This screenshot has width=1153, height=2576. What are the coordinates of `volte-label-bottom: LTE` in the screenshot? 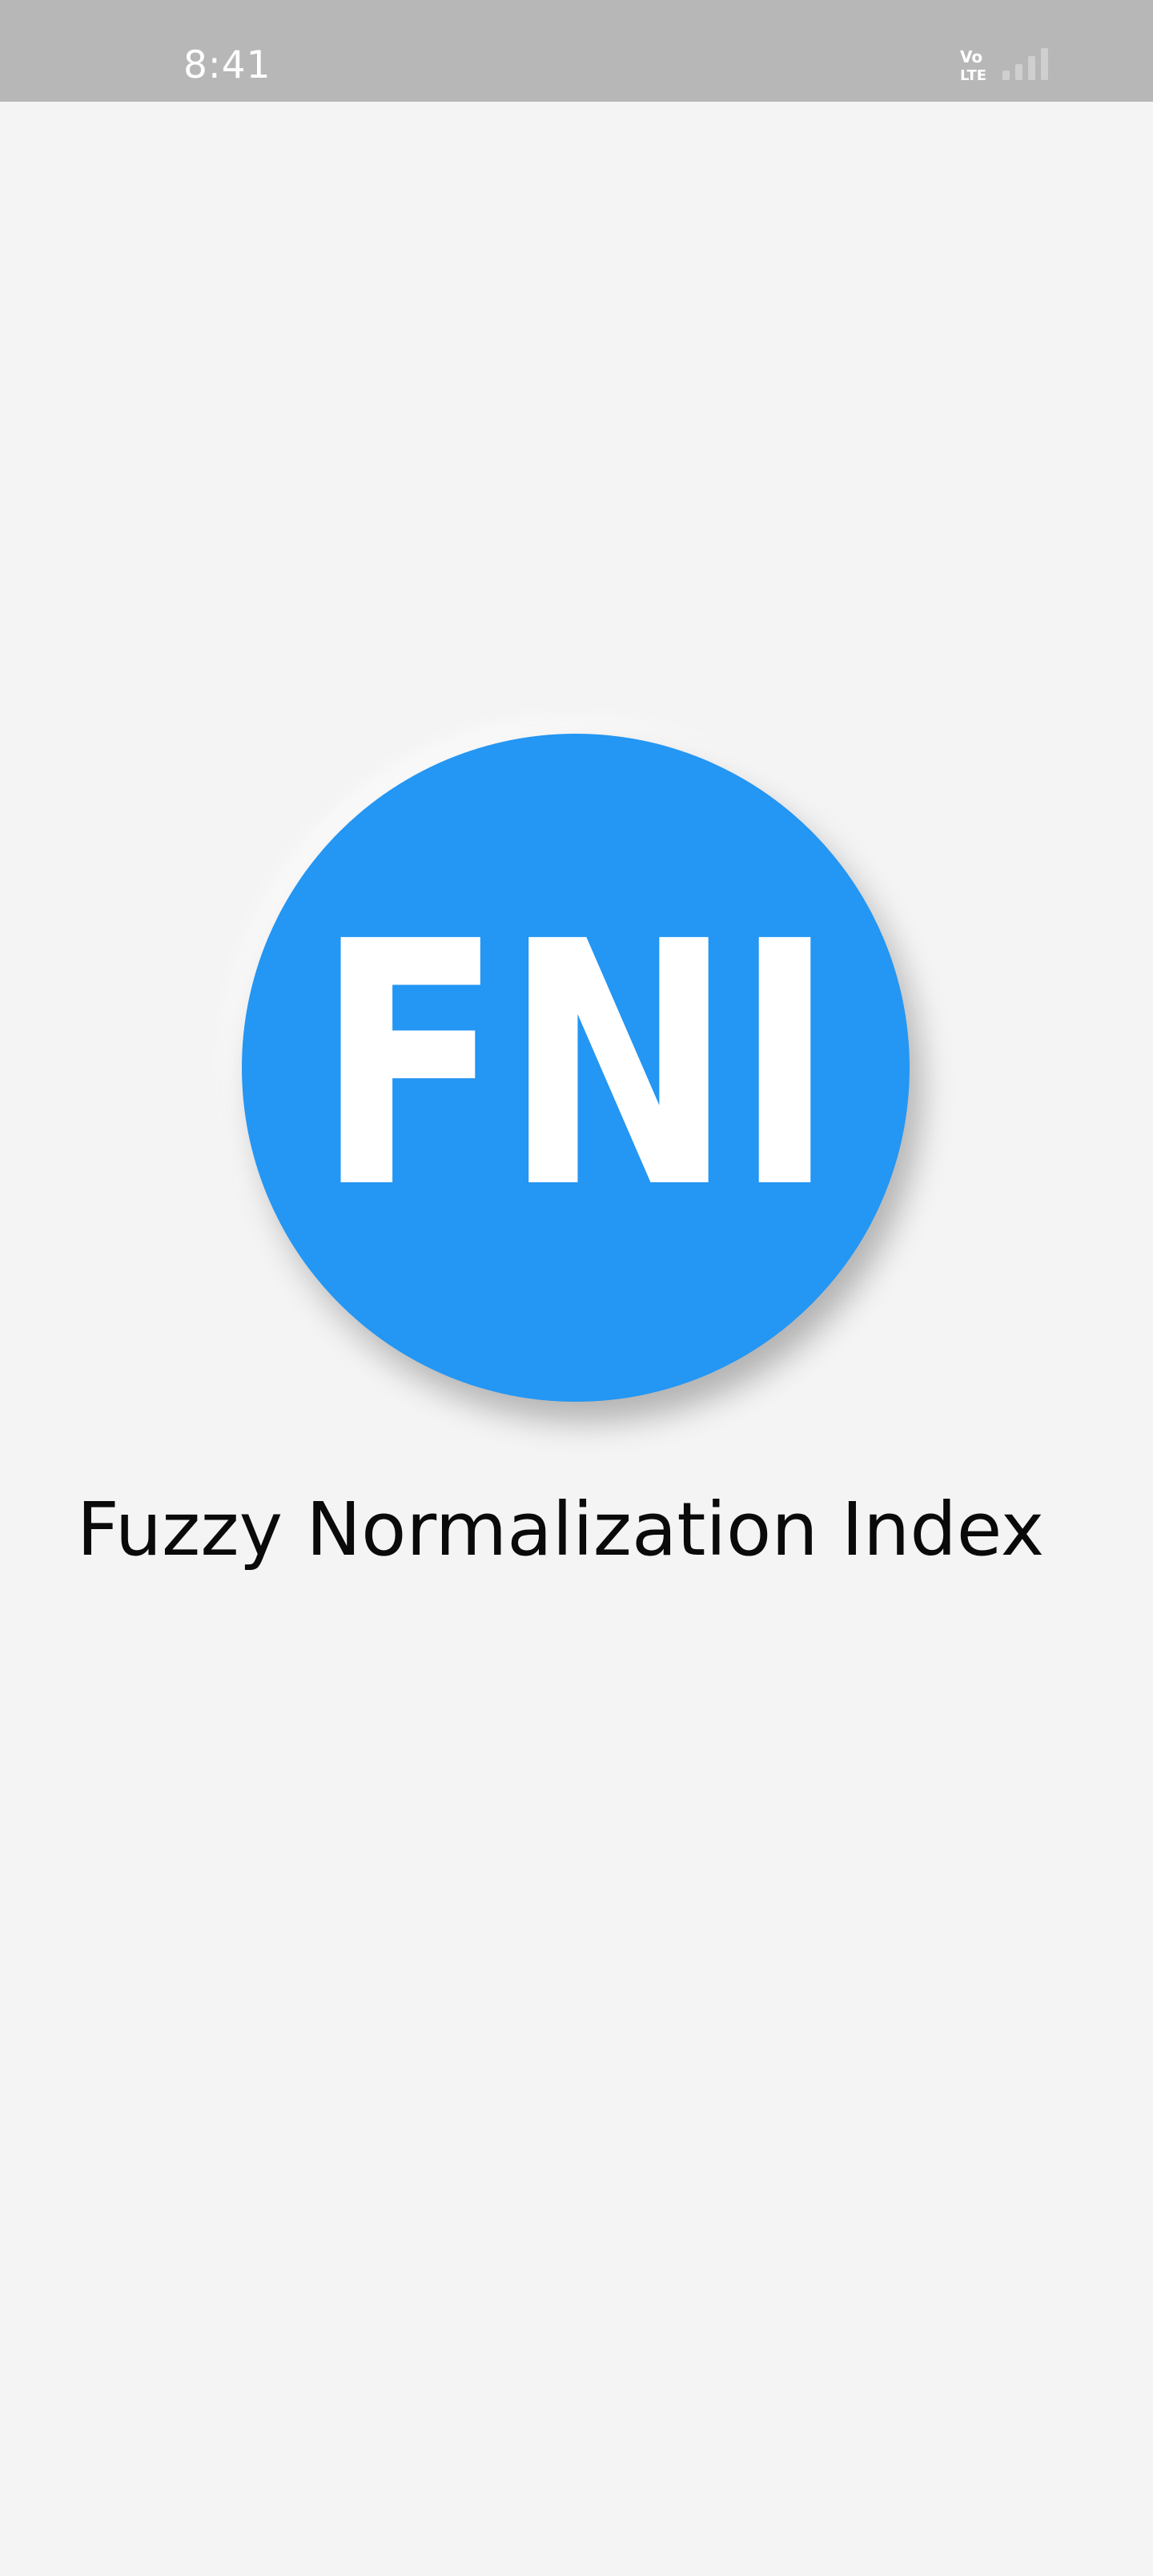 It's located at (973, 75).